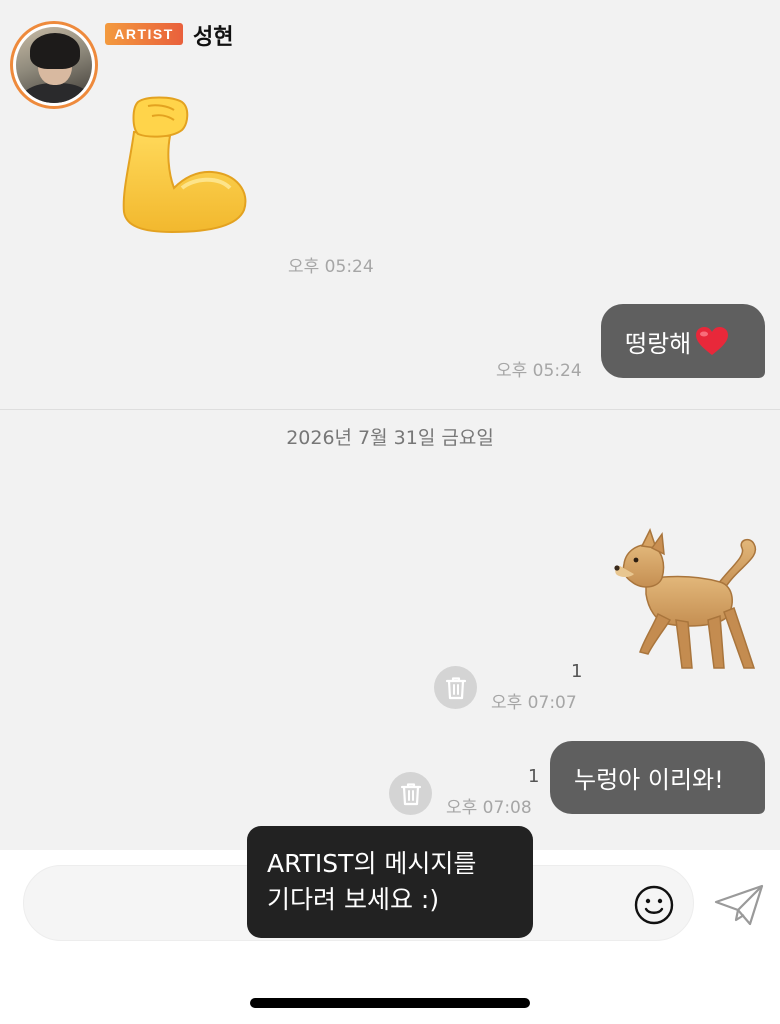  Describe the element at coordinates (213, 37) in the screenshot. I see `artist-name: 성현` at that location.